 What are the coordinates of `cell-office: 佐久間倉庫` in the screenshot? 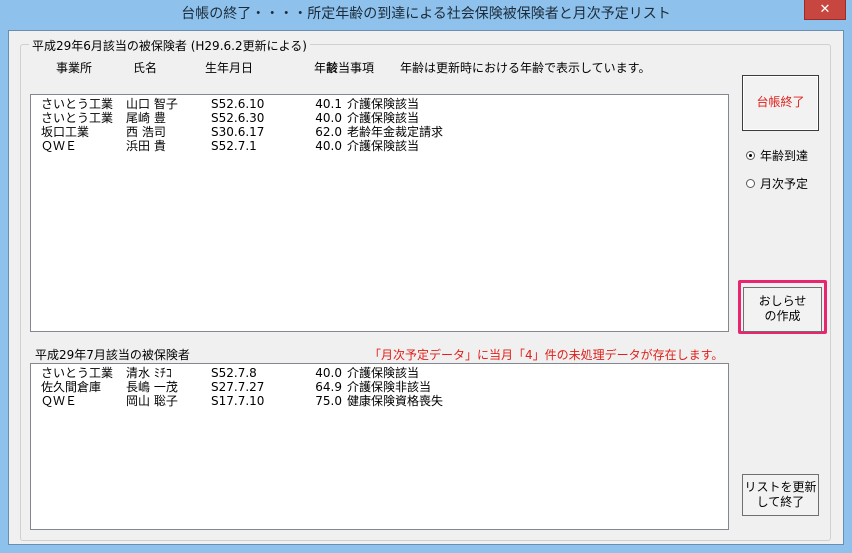 It's located at (71, 387).